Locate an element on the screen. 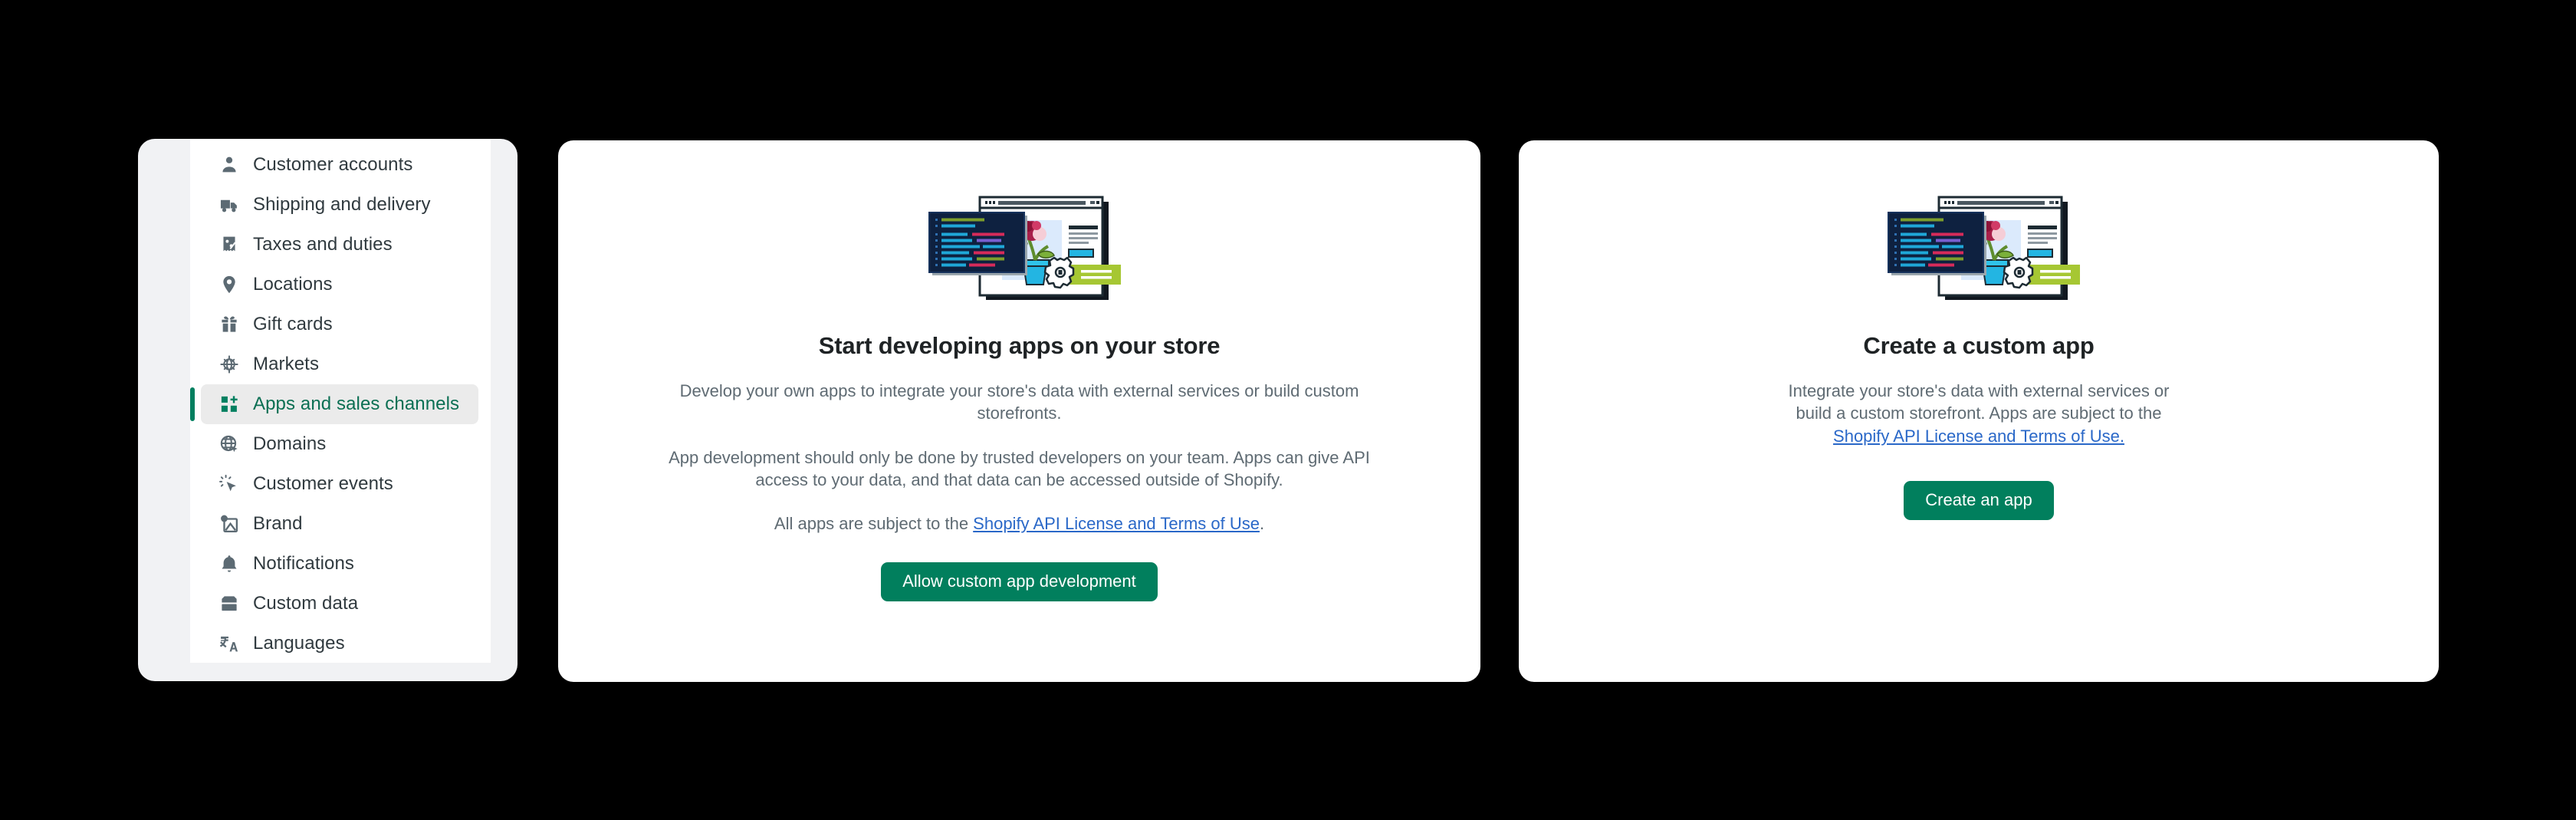  sidebar-item-label: Domains is located at coordinates (290, 444).